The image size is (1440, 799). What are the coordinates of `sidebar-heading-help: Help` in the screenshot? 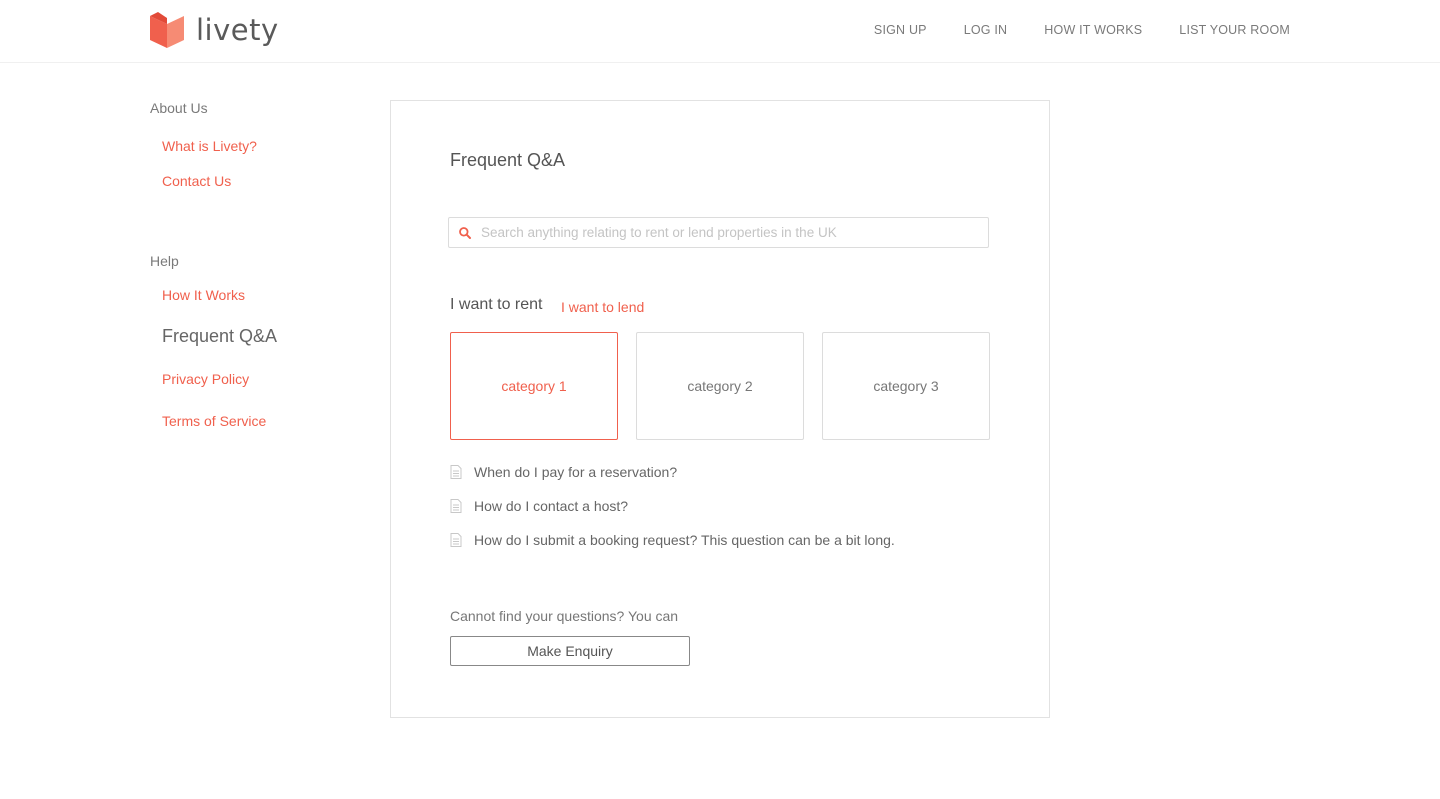 It's located at (164, 261).